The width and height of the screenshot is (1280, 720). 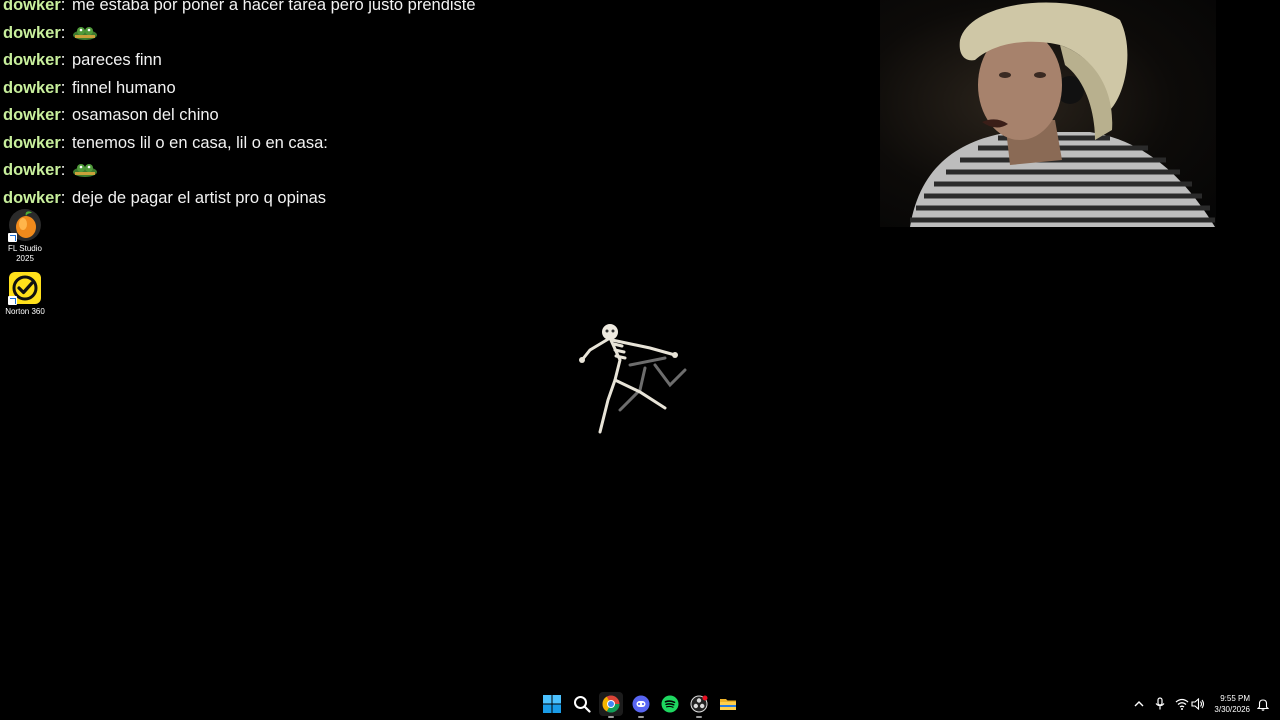 I want to click on skeleton-desktop-pet, so click(x=635, y=380).